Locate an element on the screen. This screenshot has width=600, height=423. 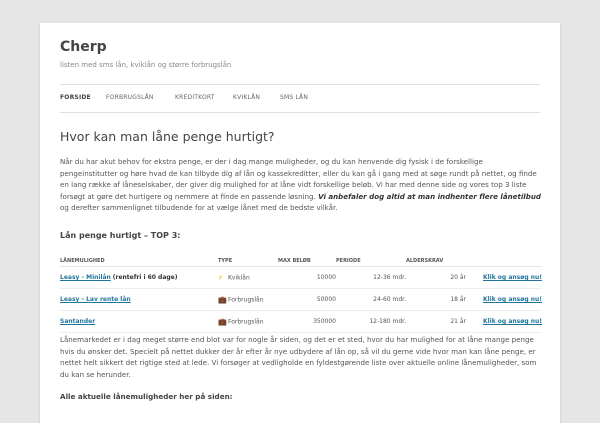
site-title: Cherp is located at coordinates (83, 47).